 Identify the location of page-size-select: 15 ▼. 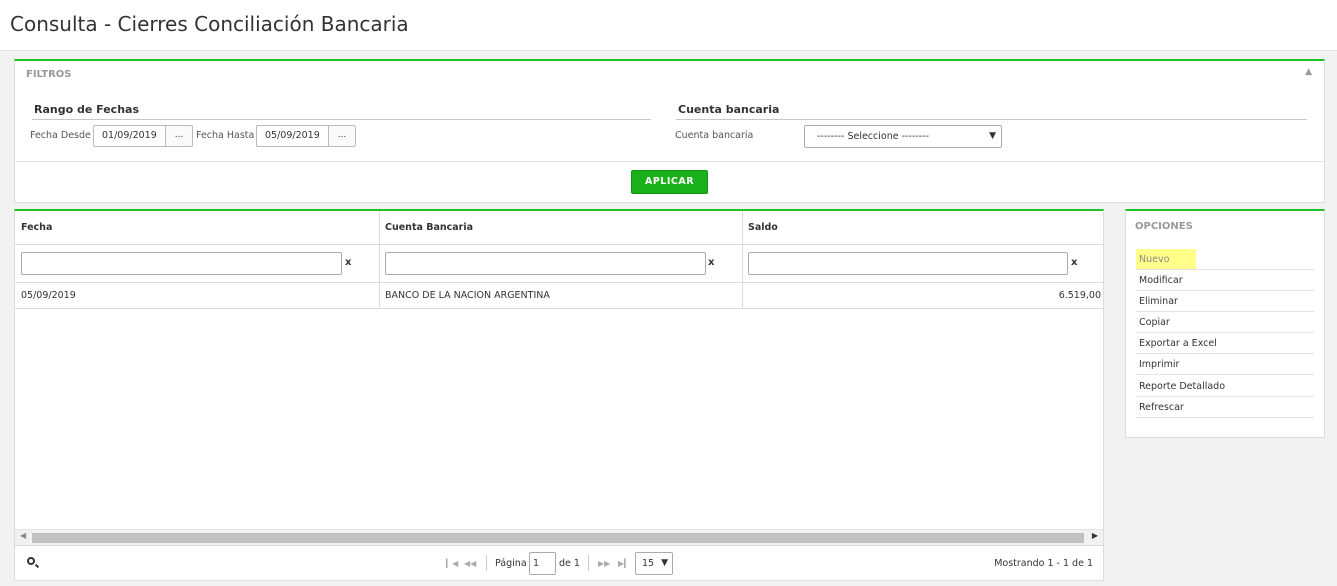
(654, 563).